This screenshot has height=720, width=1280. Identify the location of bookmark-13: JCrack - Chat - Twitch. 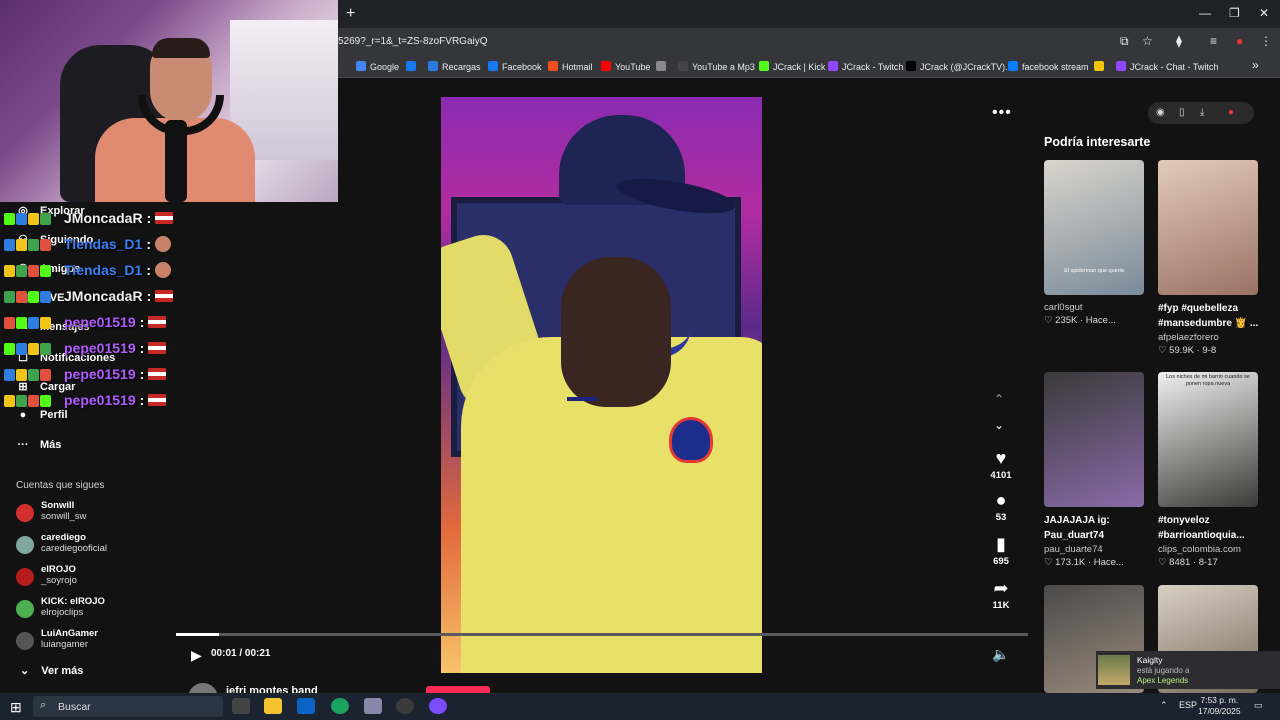
(1167, 66).